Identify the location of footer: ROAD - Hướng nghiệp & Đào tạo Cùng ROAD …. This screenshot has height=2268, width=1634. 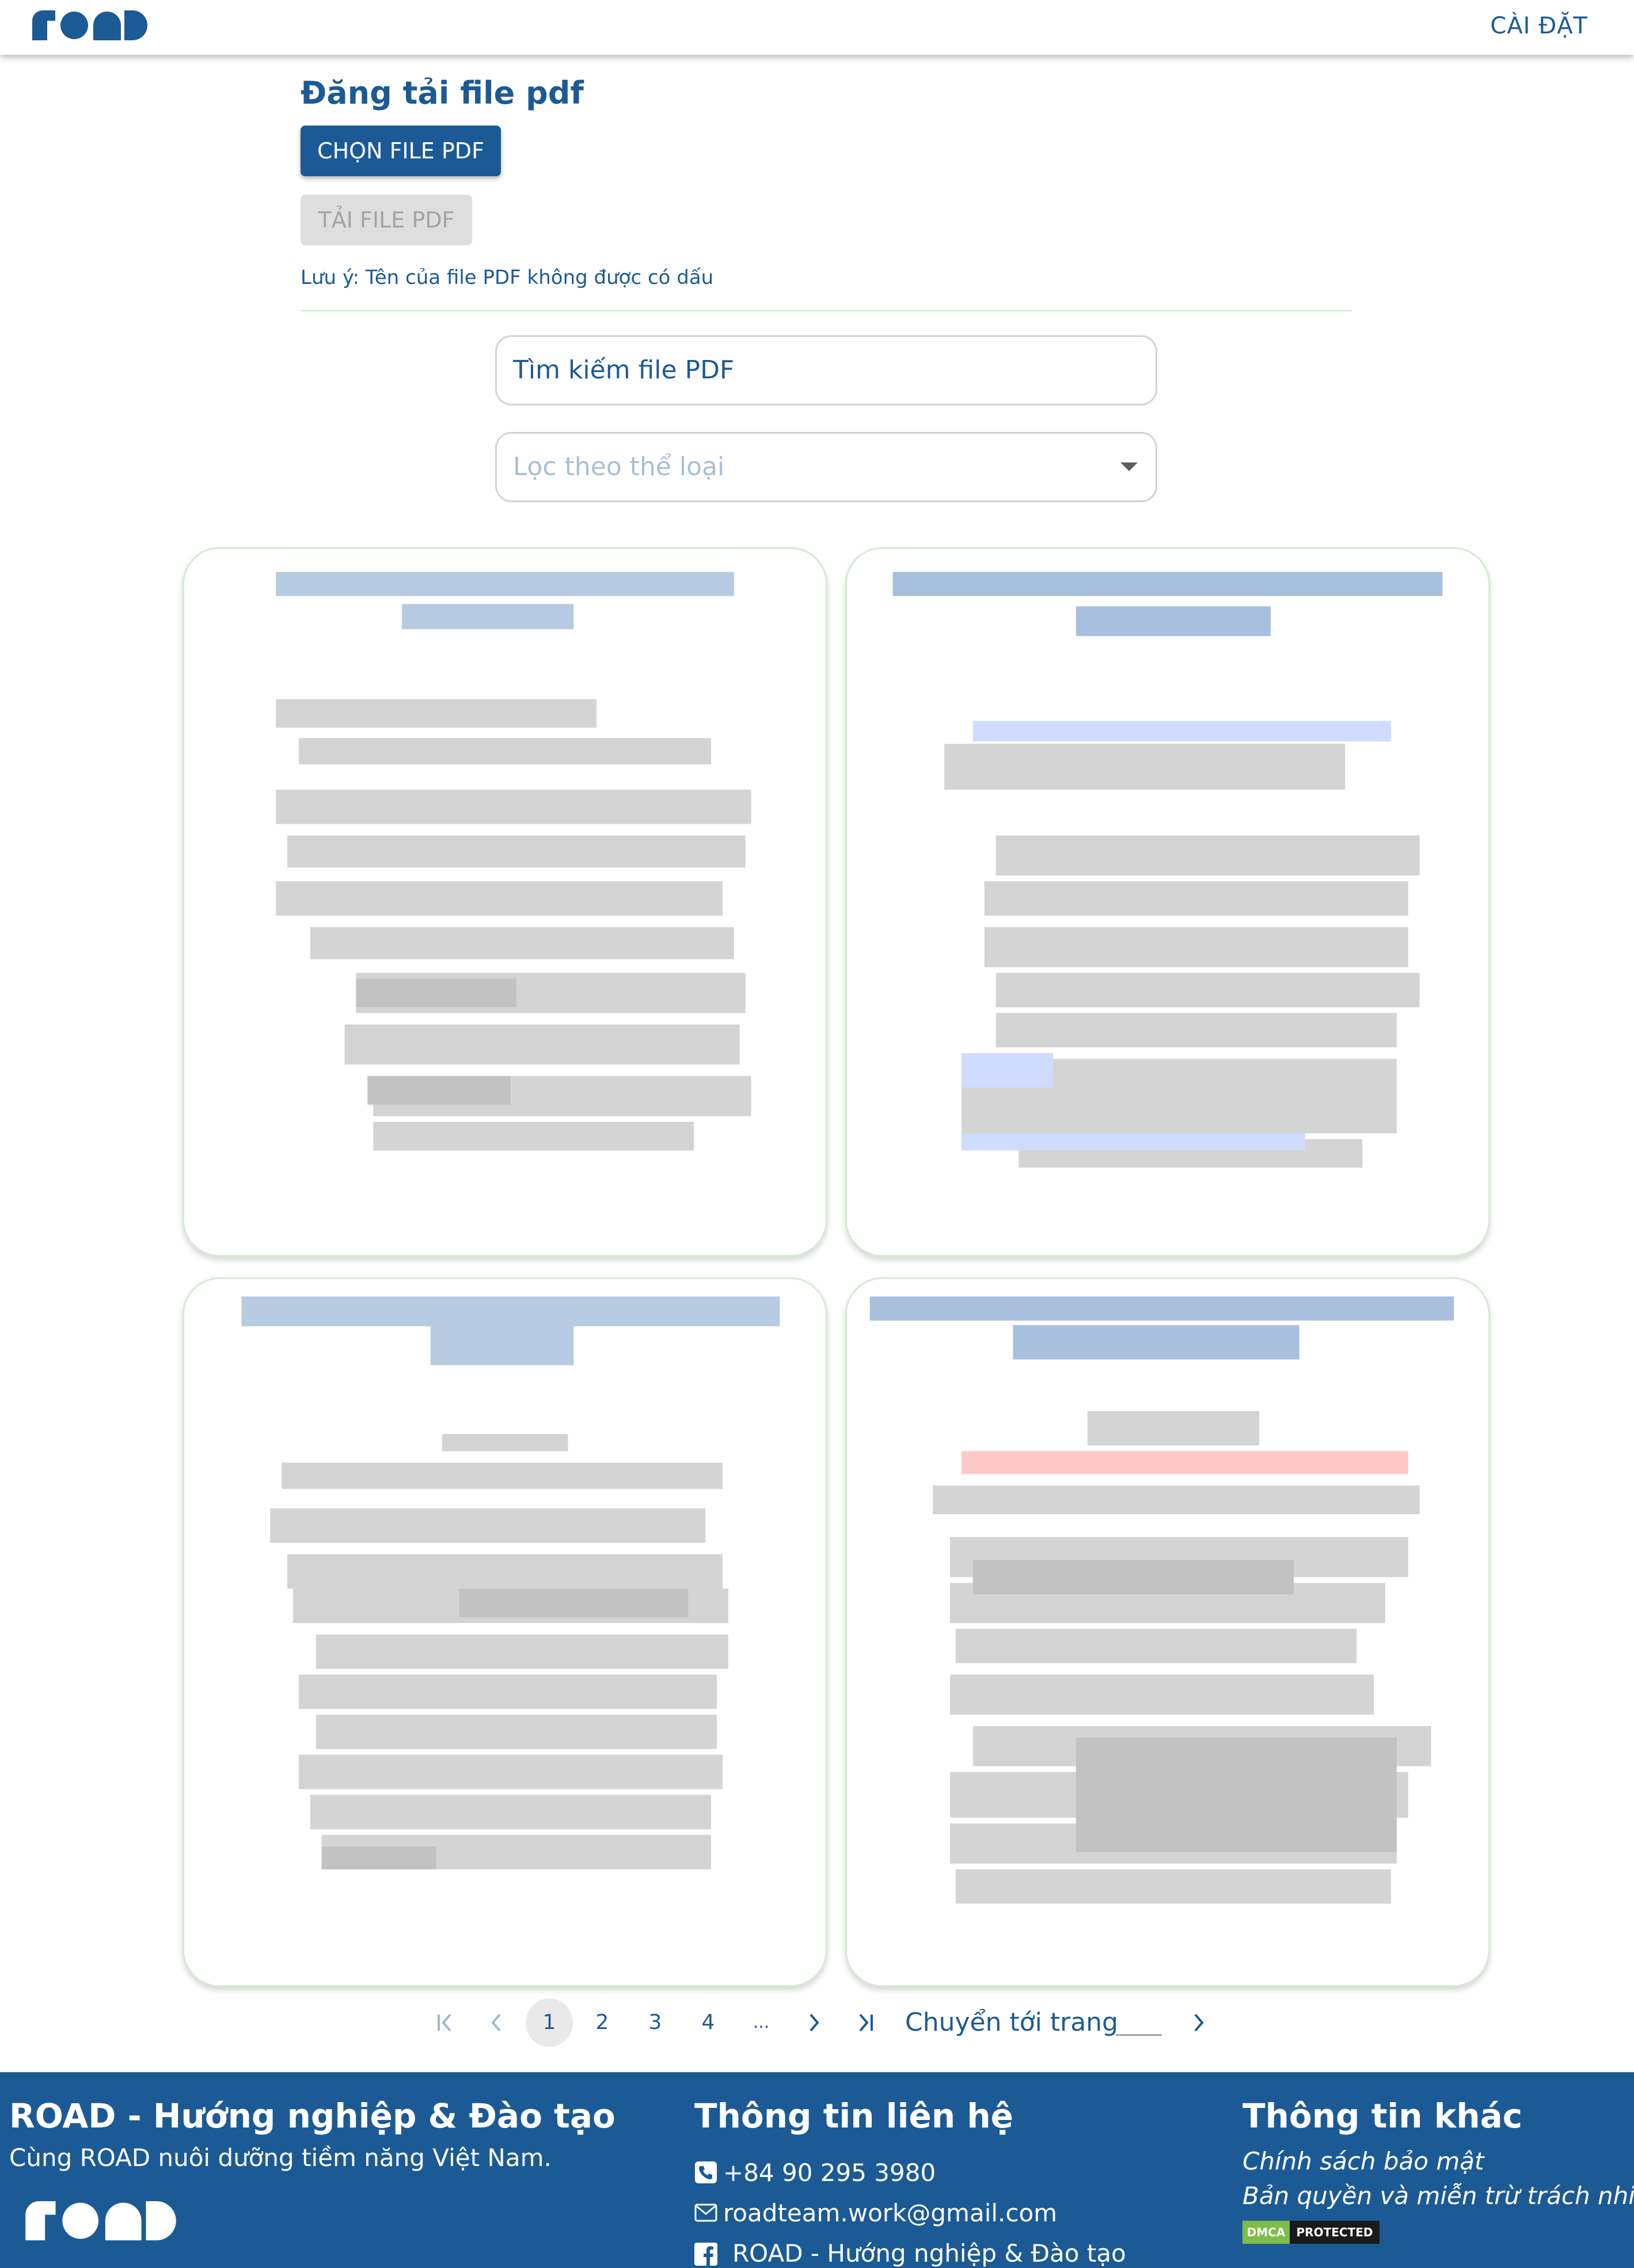
(817, 2170).